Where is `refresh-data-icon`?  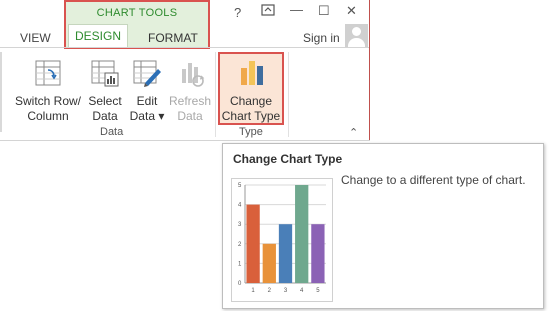 refresh-data-icon is located at coordinates (193, 75).